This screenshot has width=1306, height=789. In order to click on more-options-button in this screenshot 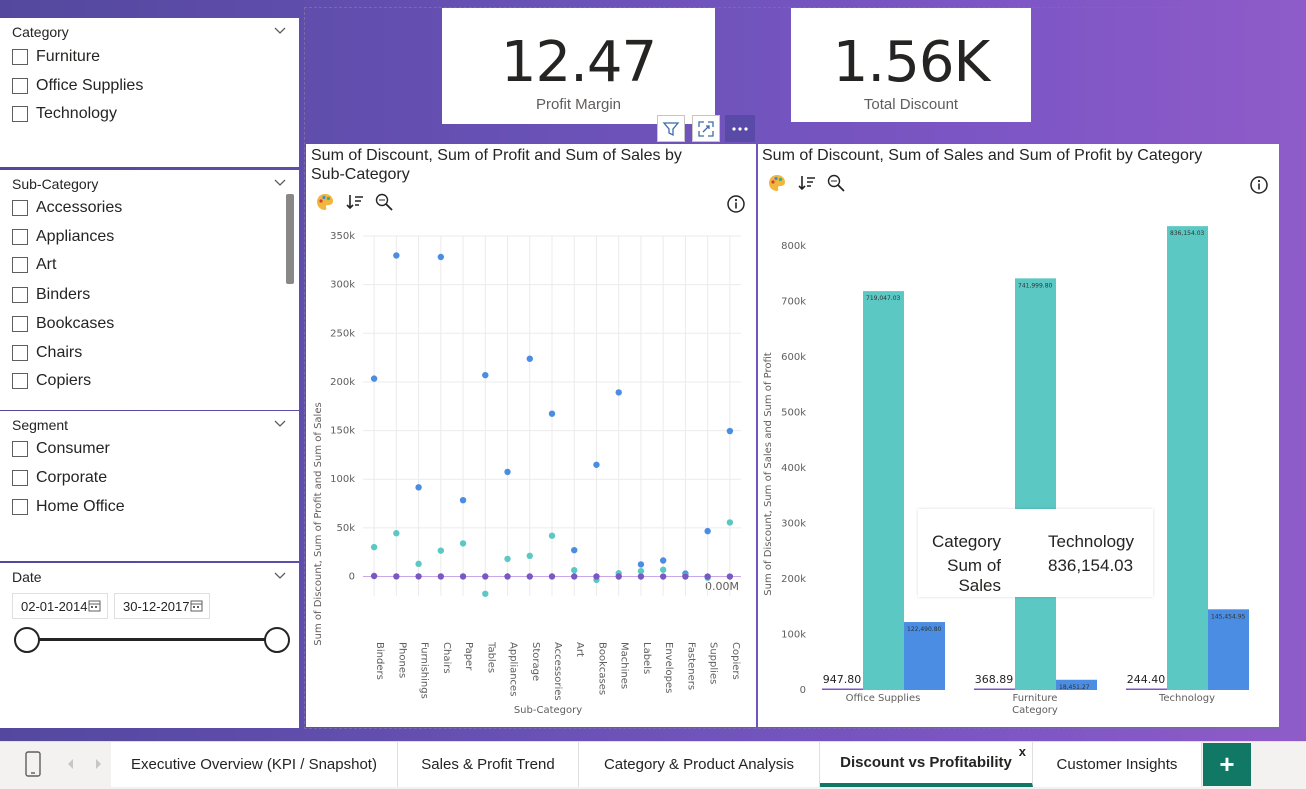, I will do `click(740, 128)`.